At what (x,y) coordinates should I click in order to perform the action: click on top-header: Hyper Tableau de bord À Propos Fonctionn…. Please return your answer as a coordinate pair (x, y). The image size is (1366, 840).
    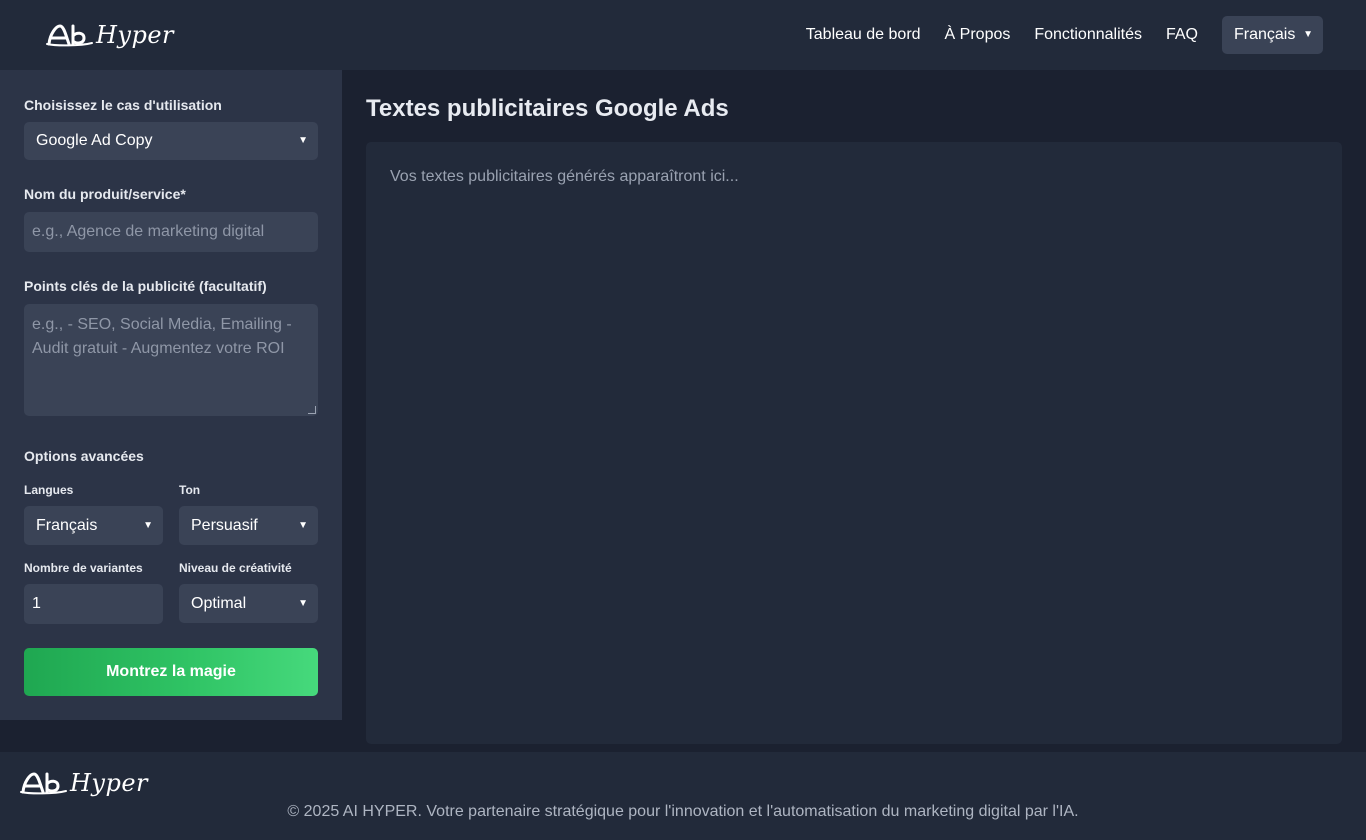
    Looking at the image, I should click on (683, 35).